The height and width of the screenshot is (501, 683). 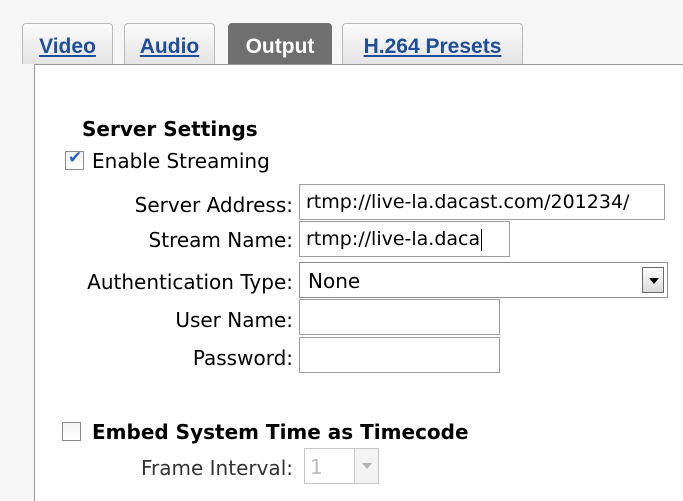 I want to click on enable-streaming-checkbox: ✔, so click(x=74, y=159).